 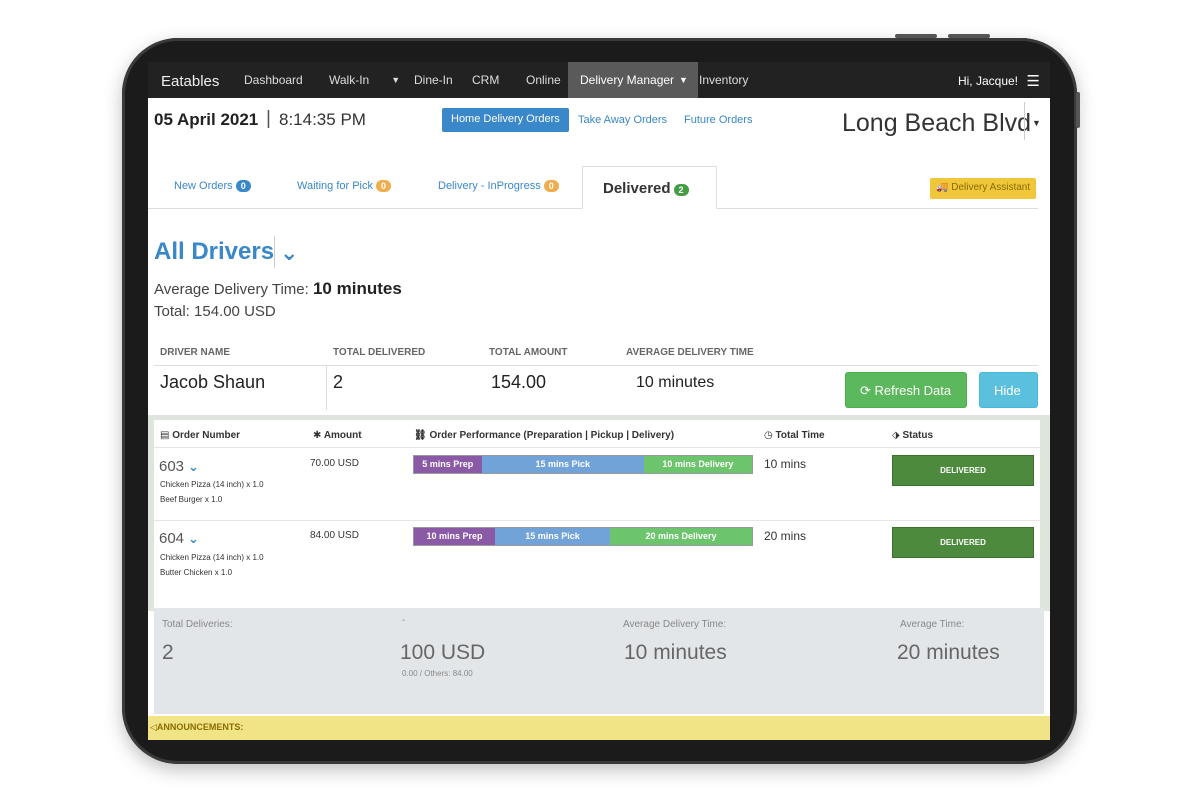 What do you see at coordinates (723, 80) in the screenshot?
I see `nav-inventory: Inventory` at bounding box center [723, 80].